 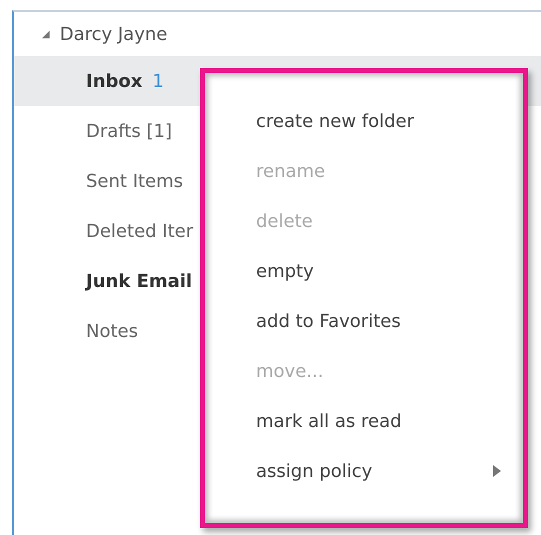 What do you see at coordinates (158, 81) in the screenshot?
I see `unread-count: 1` at bounding box center [158, 81].